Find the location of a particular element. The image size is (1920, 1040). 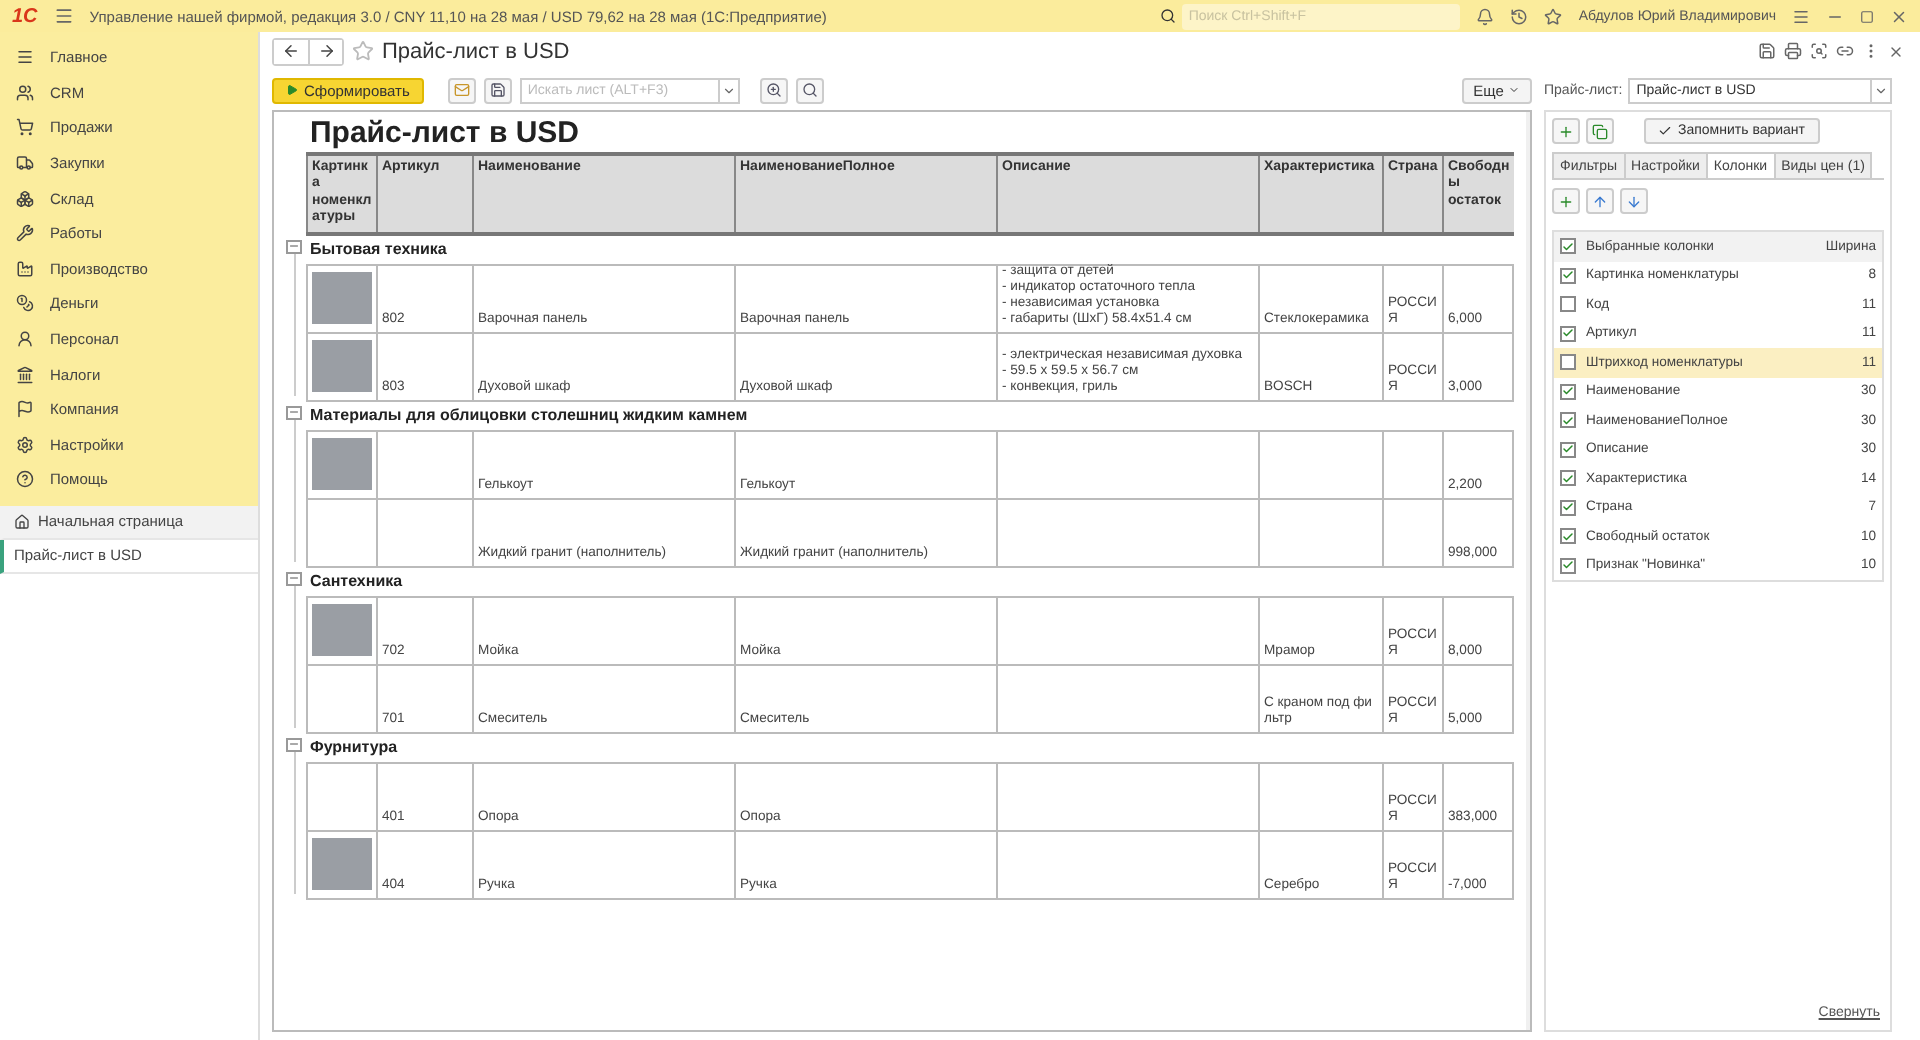

add-column-button is located at coordinates (1566, 201).